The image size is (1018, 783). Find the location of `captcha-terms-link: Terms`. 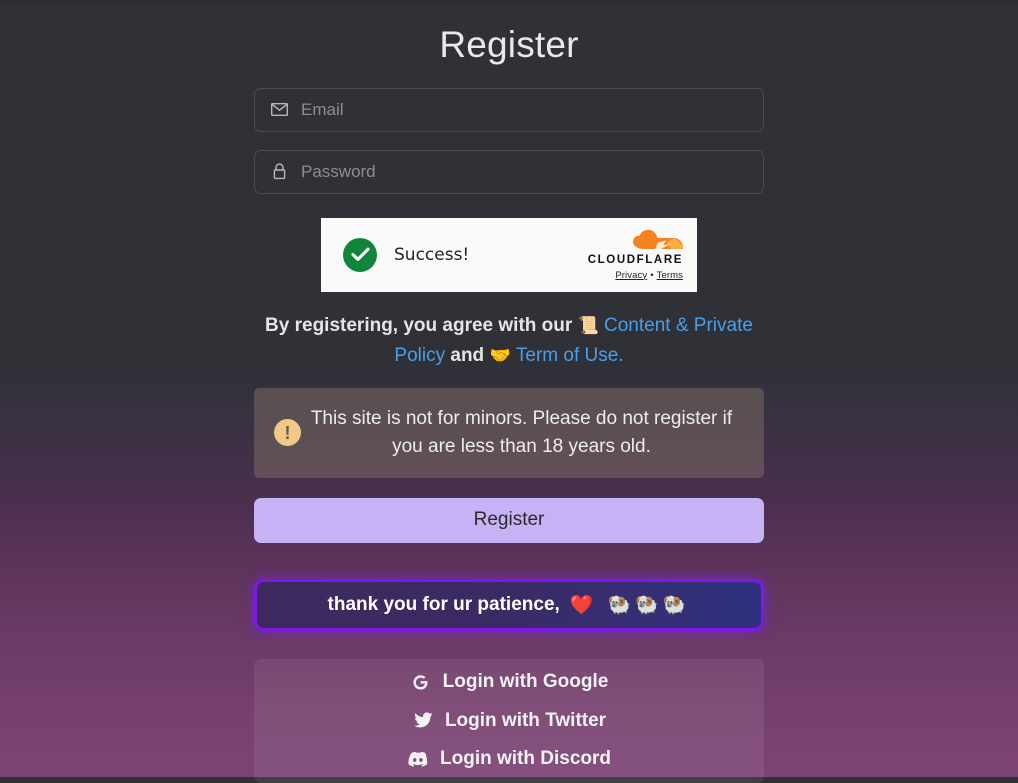

captcha-terms-link: Terms is located at coordinates (670, 275).